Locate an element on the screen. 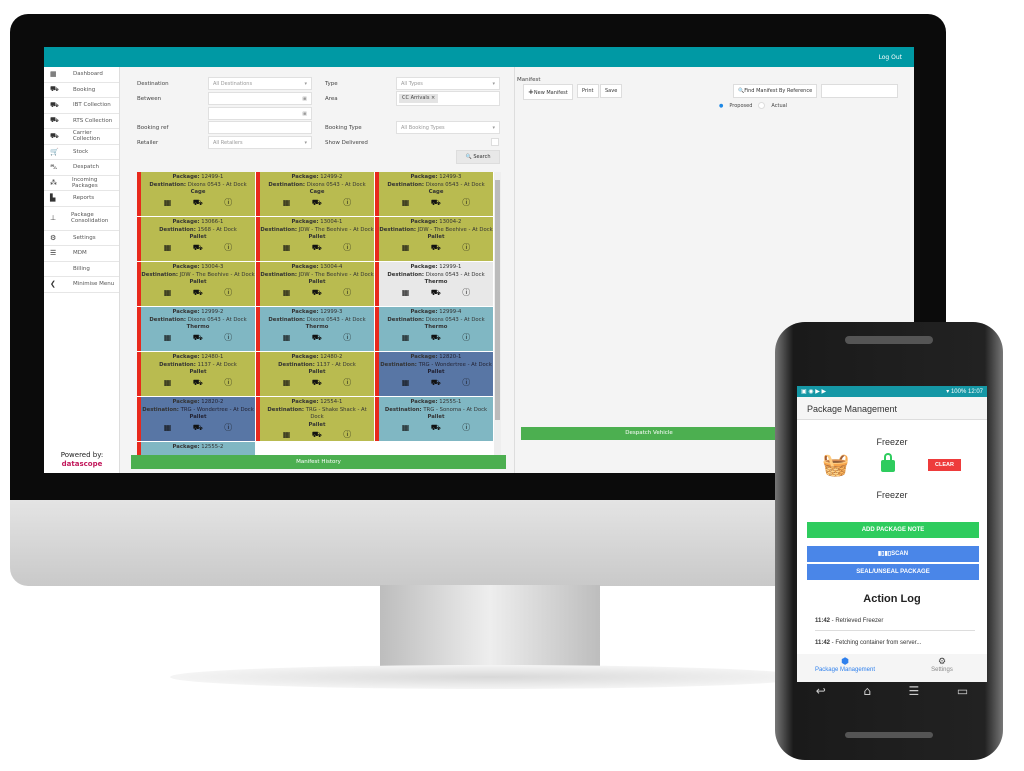 The width and height of the screenshot is (1024, 771). scan-button: ▮▯▮▯SCAN is located at coordinates (893, 554).